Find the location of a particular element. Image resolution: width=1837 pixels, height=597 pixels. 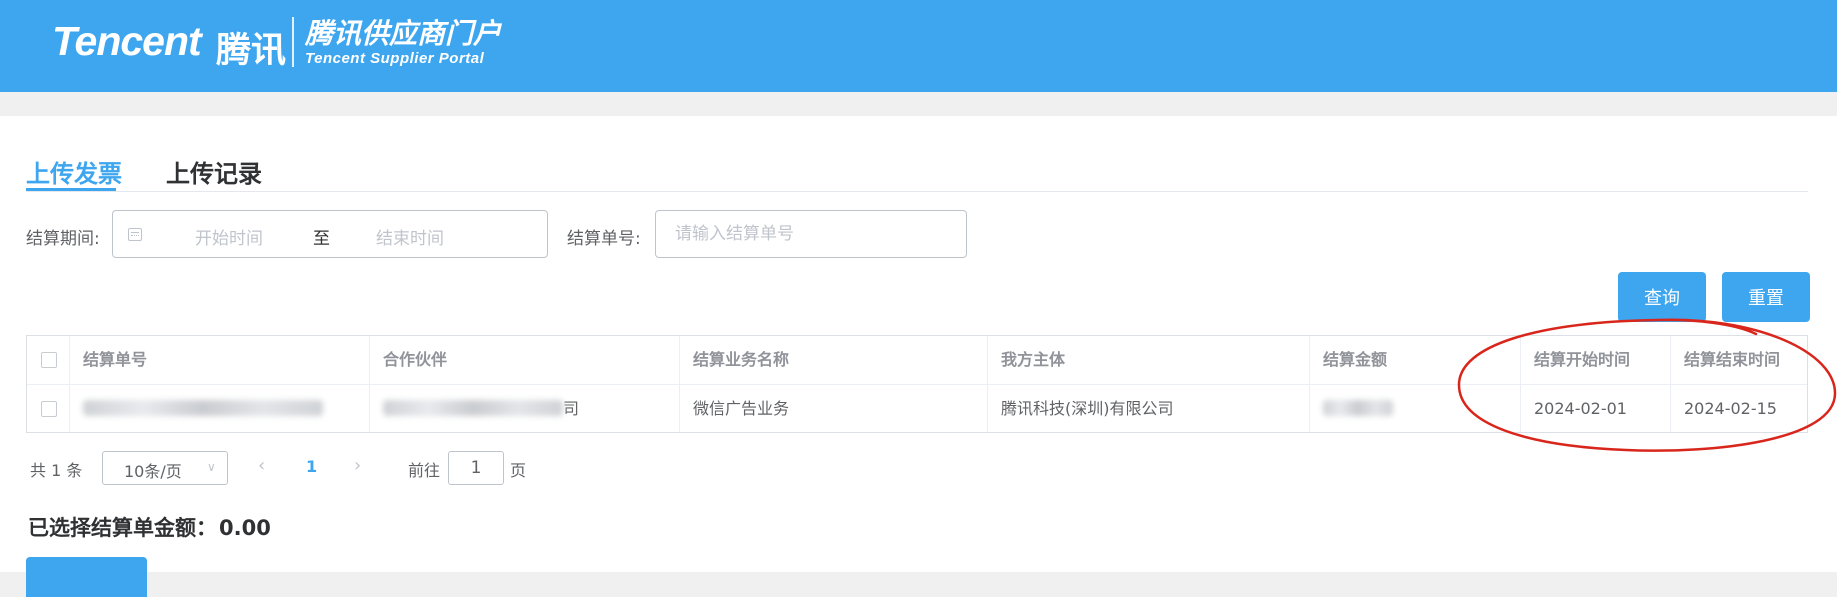

page-size-select: 10条/页 ∨ is located at coordinates (165, 468).